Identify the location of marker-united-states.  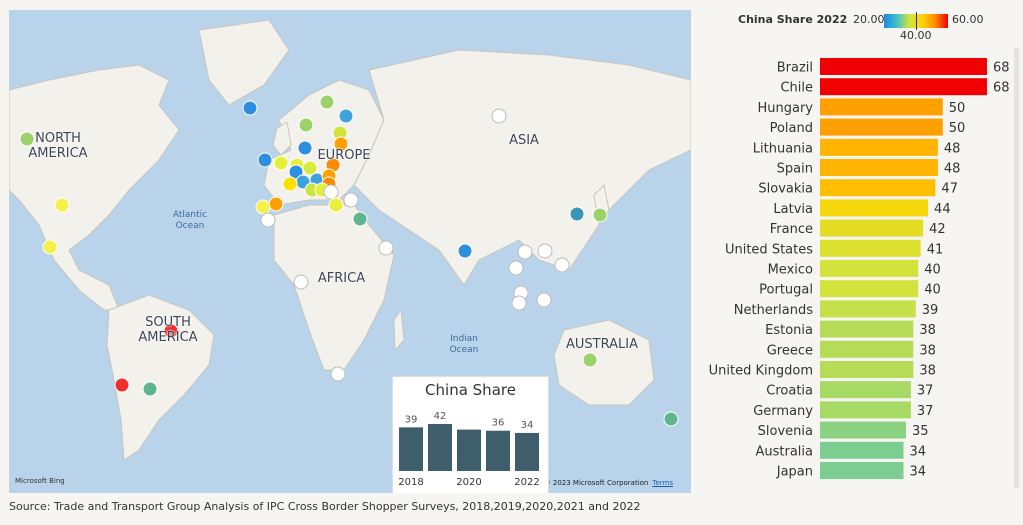
(62, 205).